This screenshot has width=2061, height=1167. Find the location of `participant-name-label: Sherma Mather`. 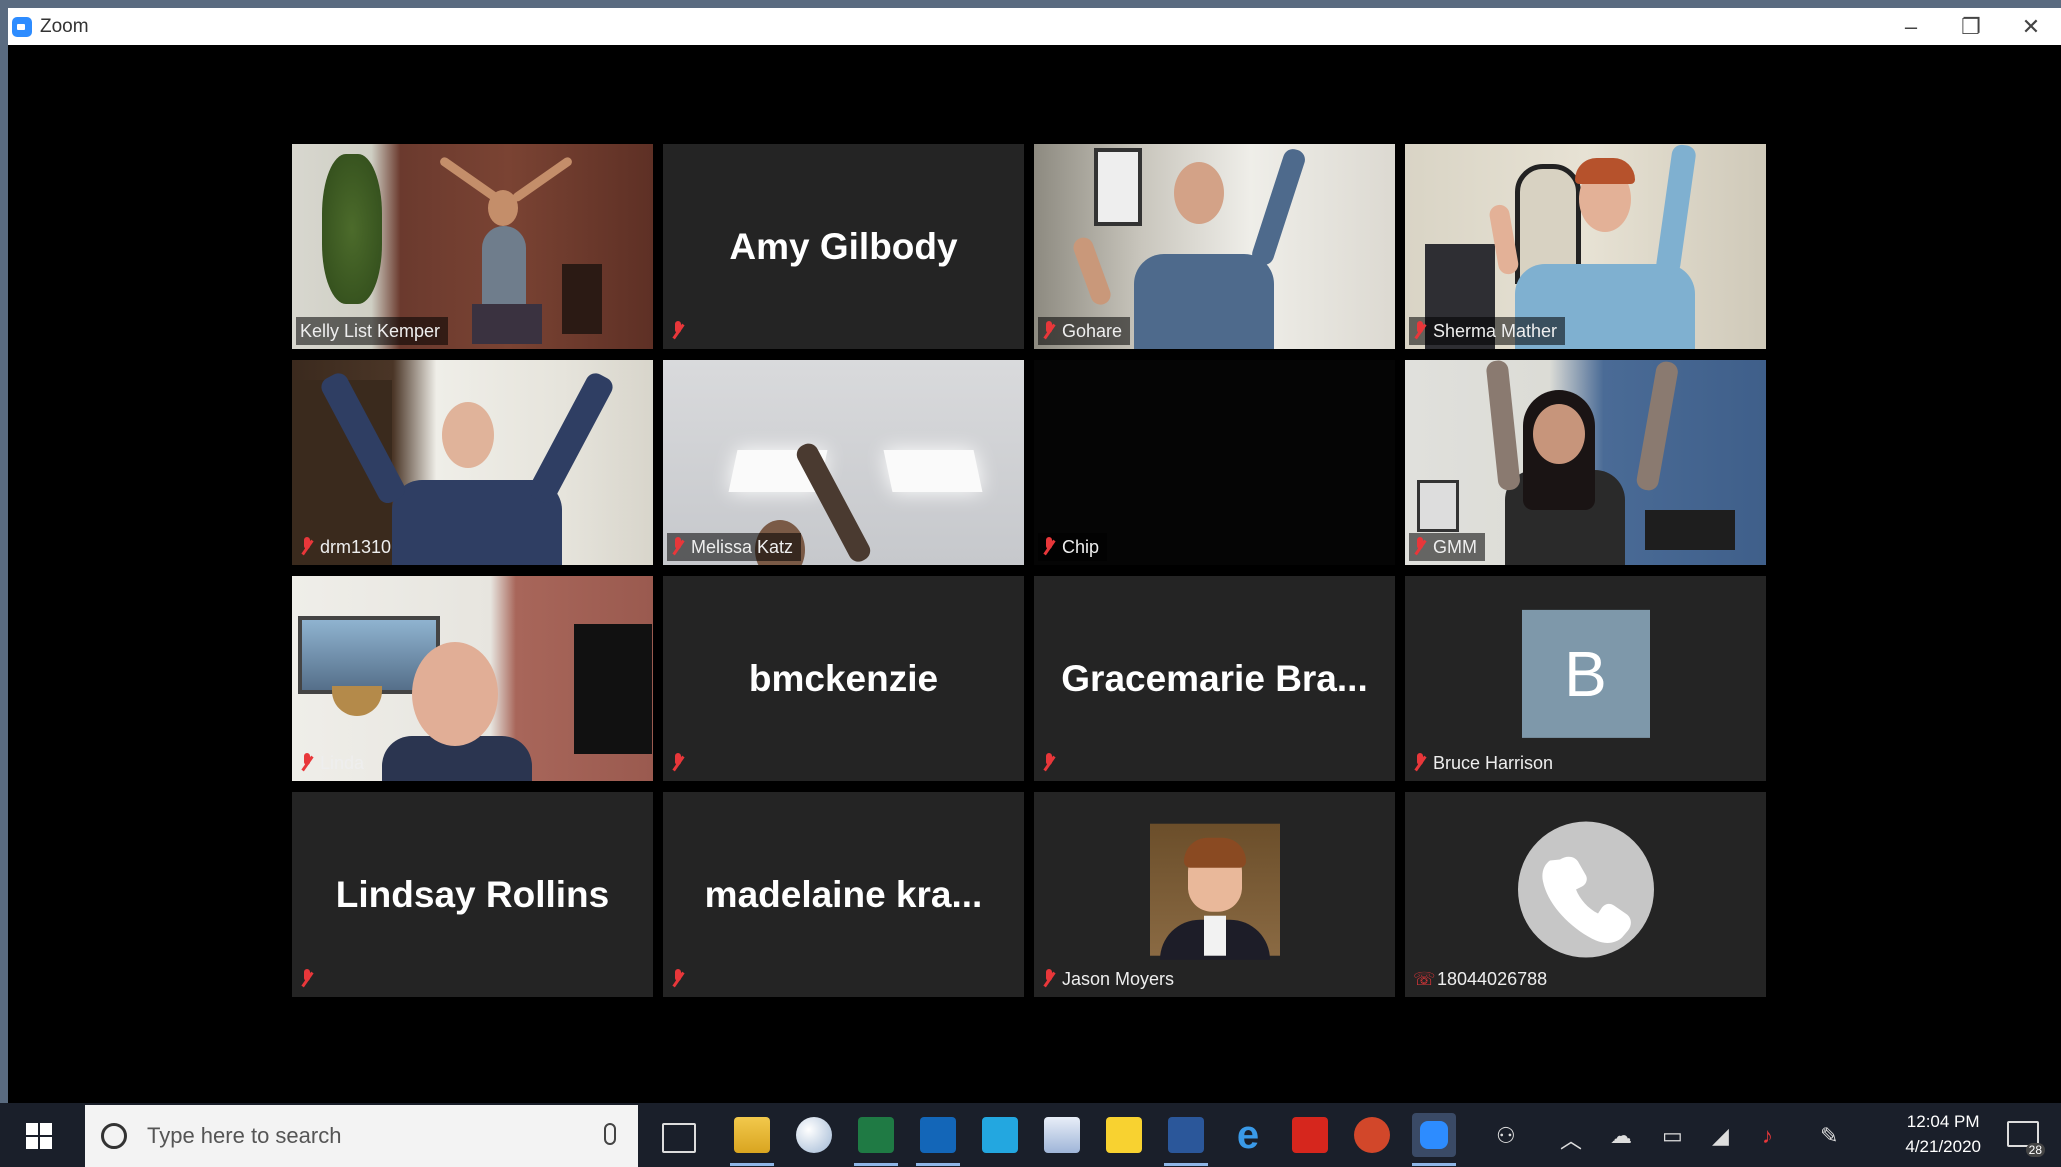

participant-name-label: Sherma Mather is located at coordinates (1487, 331).